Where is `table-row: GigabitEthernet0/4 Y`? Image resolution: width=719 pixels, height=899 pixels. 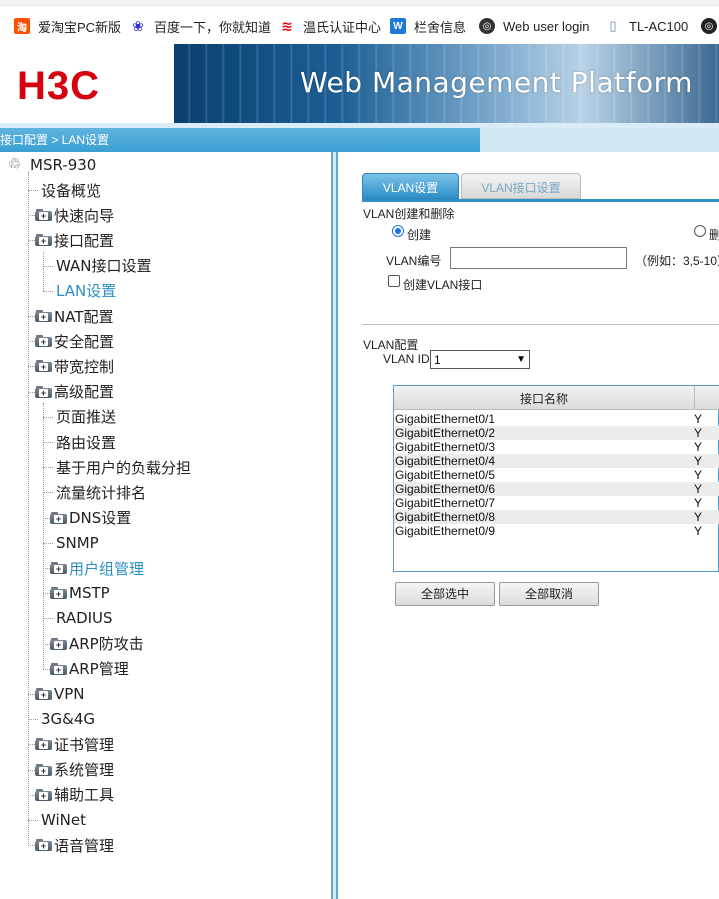 table-row: GigabitEthernet0/4 Y is located at coordinates (556, 461).